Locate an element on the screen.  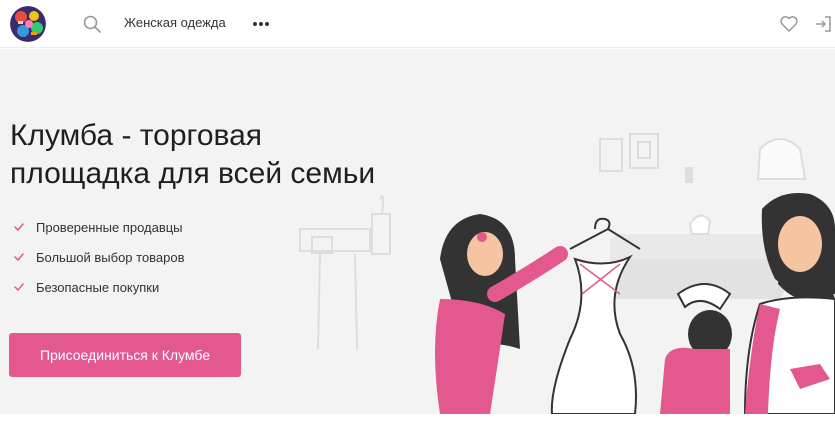
top-navigation-bar: Женская одежда is located at coordinates (417, 24).